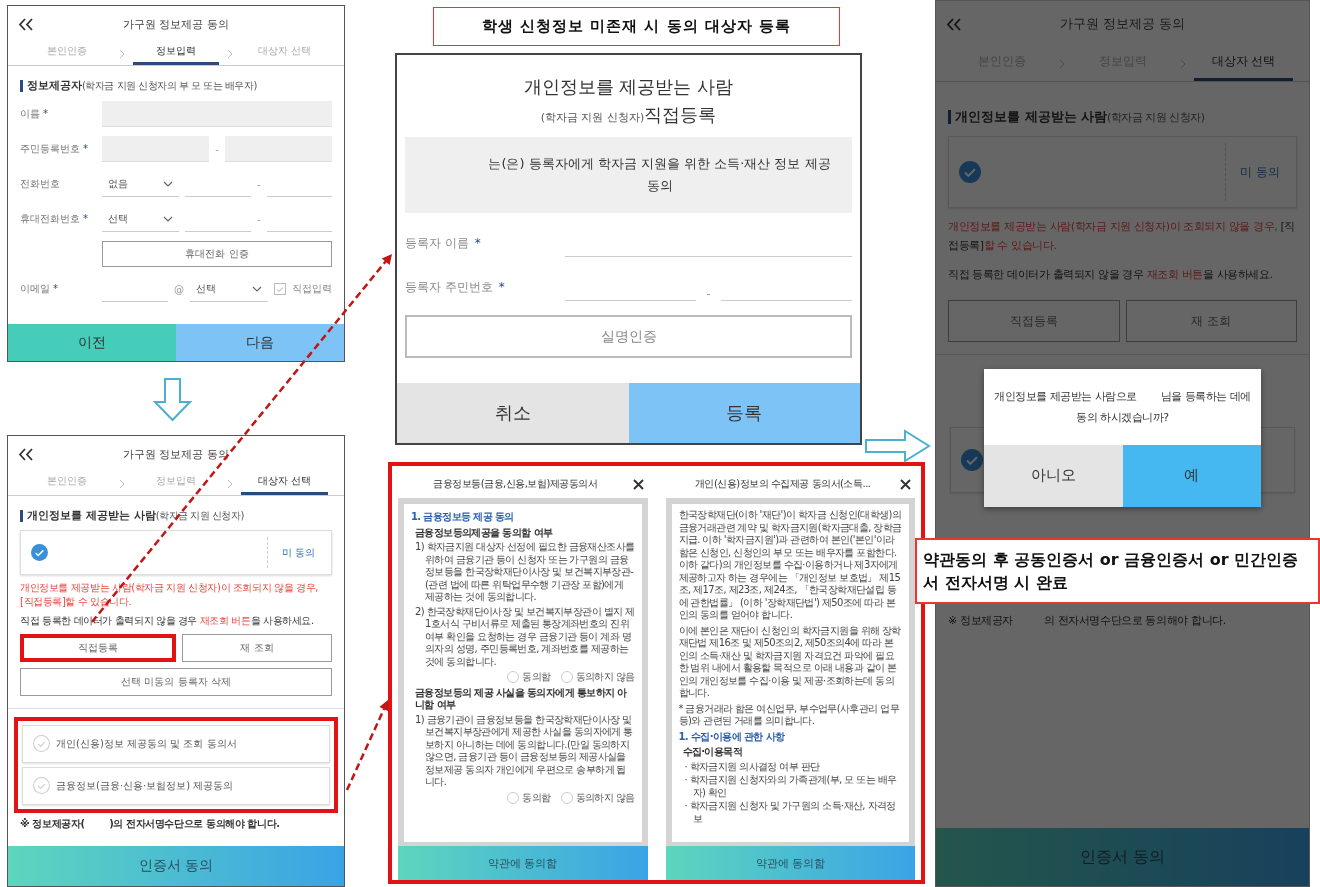  I want to click on checkbox-label: 직접입력, so click(312, 289).